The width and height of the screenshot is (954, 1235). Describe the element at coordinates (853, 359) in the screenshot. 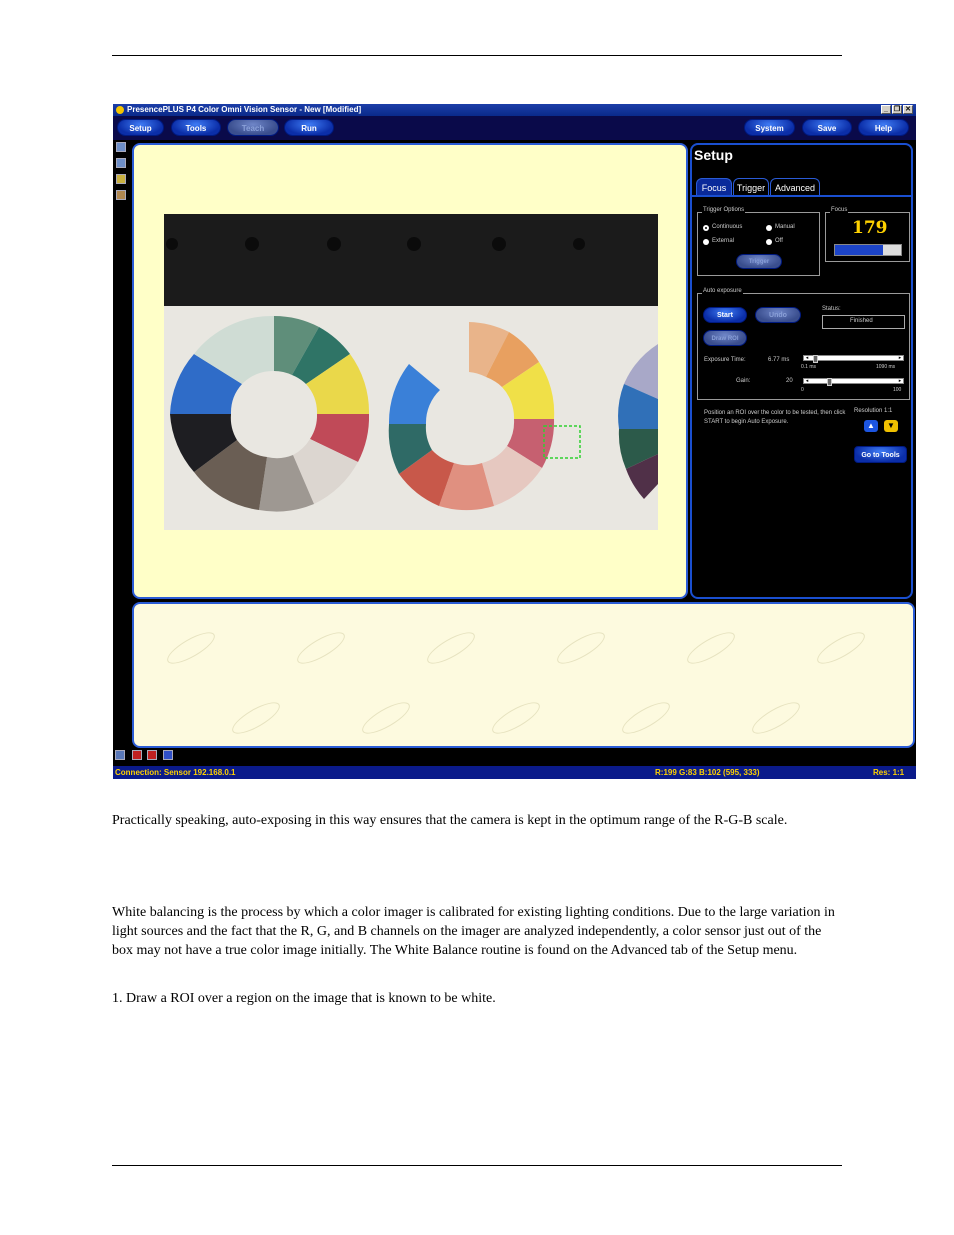

I see `exposure-slider: ◂ ▸` at that location.